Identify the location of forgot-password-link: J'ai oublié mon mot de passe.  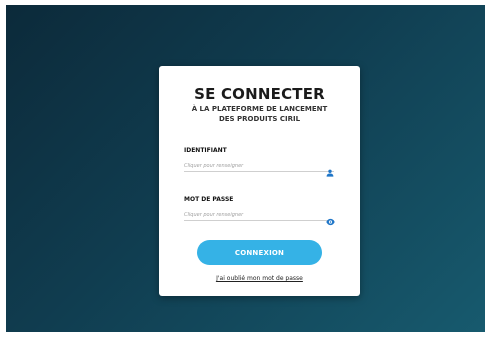
(259, 278).